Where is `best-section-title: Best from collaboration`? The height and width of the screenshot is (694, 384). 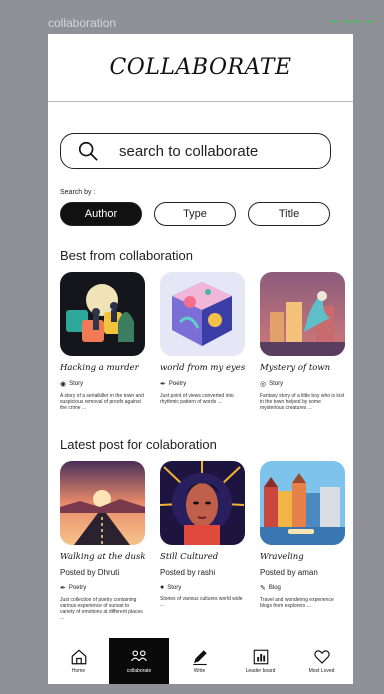 best-section-title: Best from collaboration is located at coordinates (126, 255).